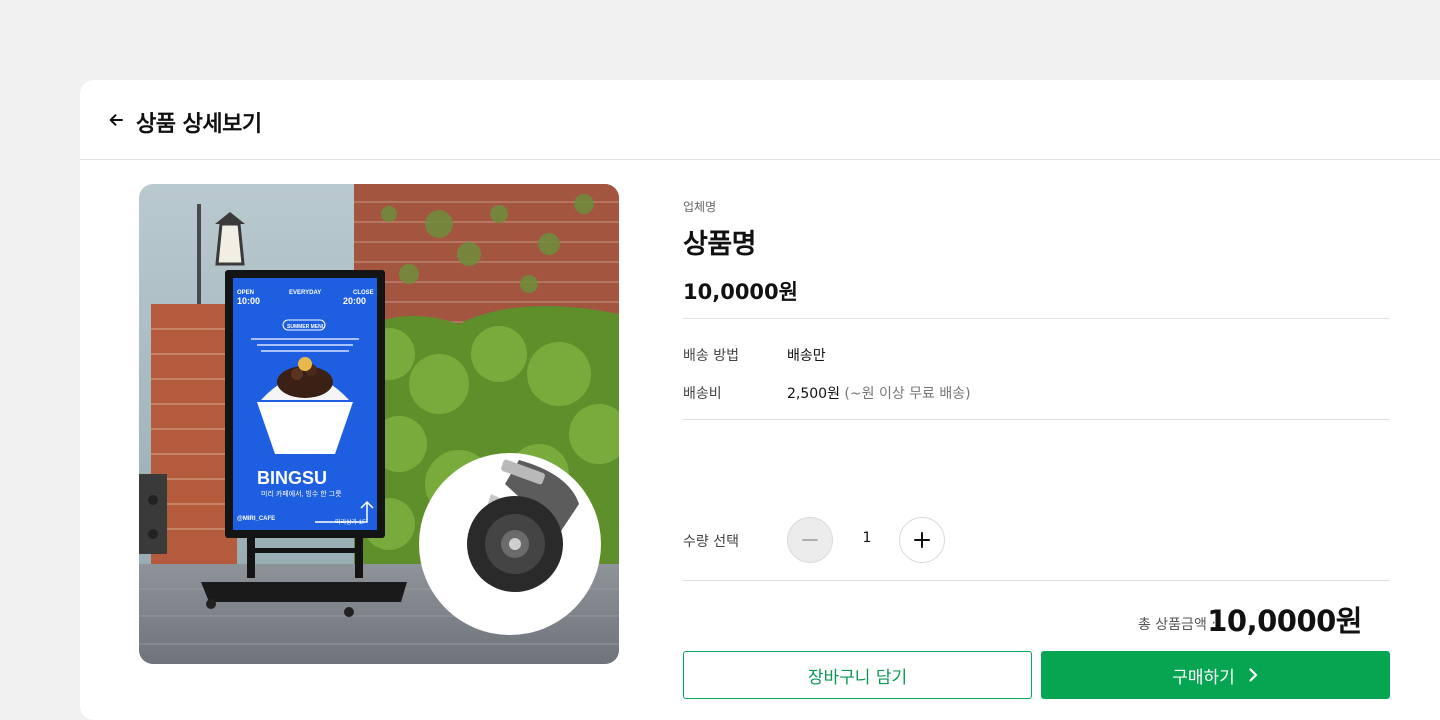 This screenshot has height=720, width=1440. What do you see at coordinates (1176, 625) in the screenshot?
I see `total-label: 총 상품금액 :` at bounding box center [1176, 625].